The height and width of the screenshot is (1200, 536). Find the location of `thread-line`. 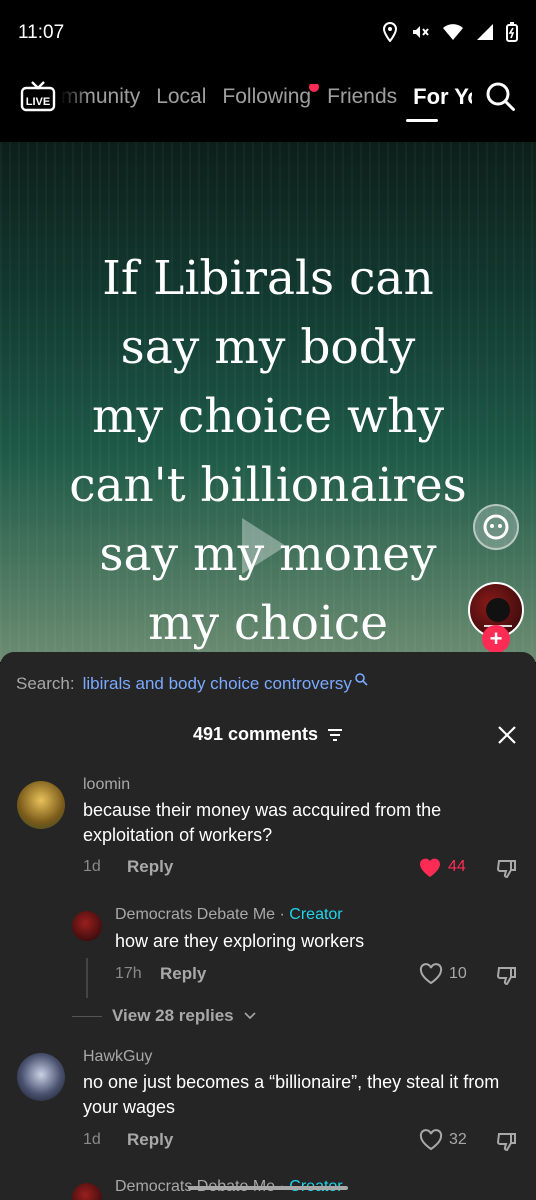

thread-line is located at coordinates (87, 978).